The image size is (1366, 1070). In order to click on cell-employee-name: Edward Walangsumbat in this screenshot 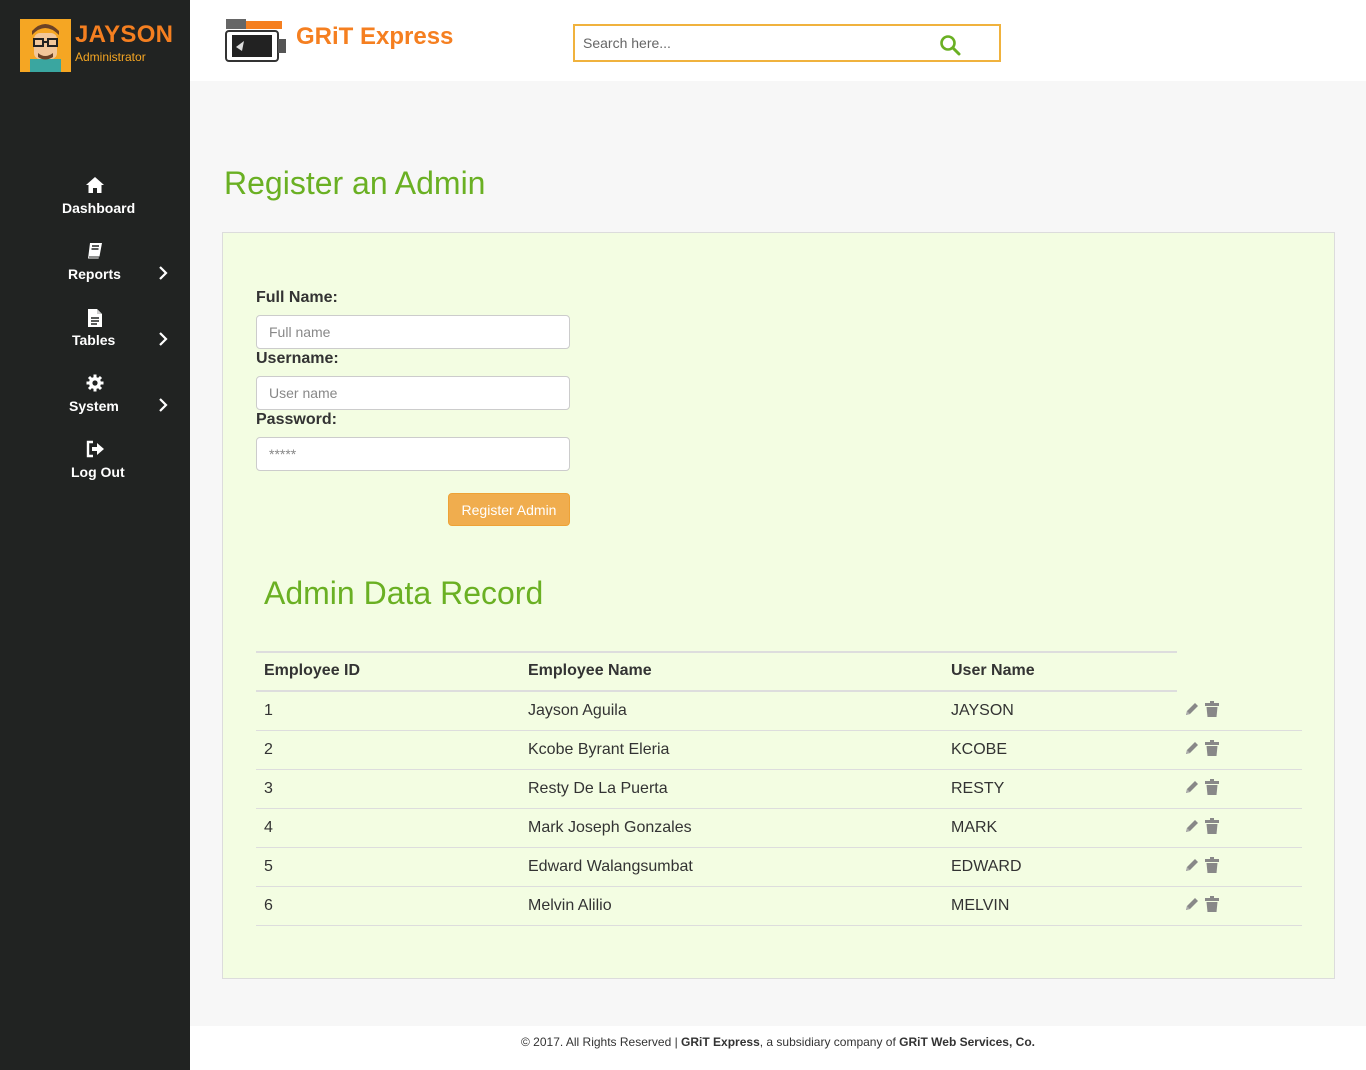, I will do `click(610, 866)`.